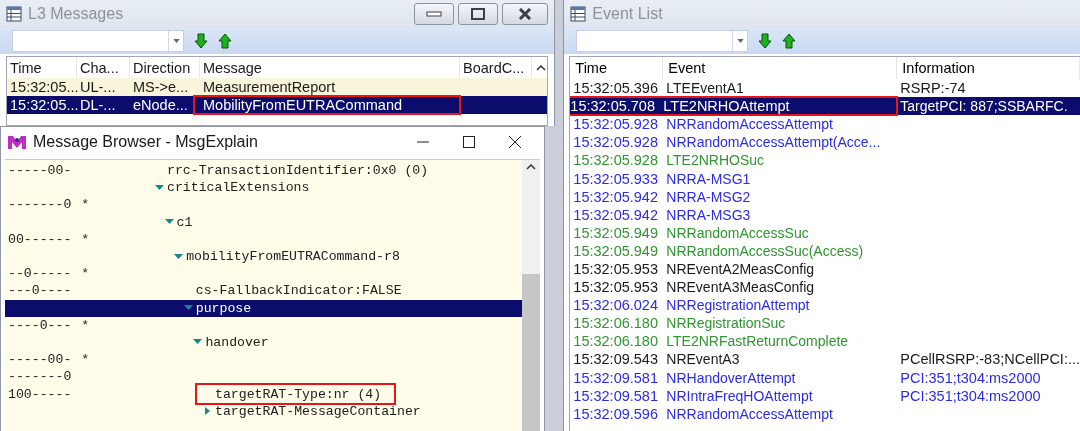 The image size is (1080, 431). I want to click on table-cell-text: TargetPCI: 887;SSBARFC., so click(984, 106).